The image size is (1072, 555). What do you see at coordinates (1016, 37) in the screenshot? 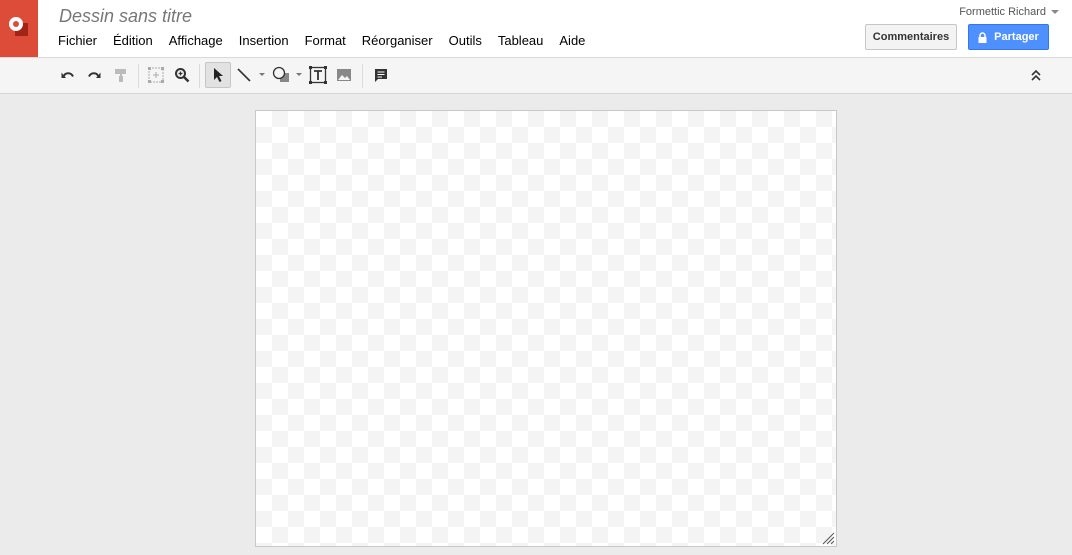
I see `share-button-label: Partager` at bounding box center [1016, 37].